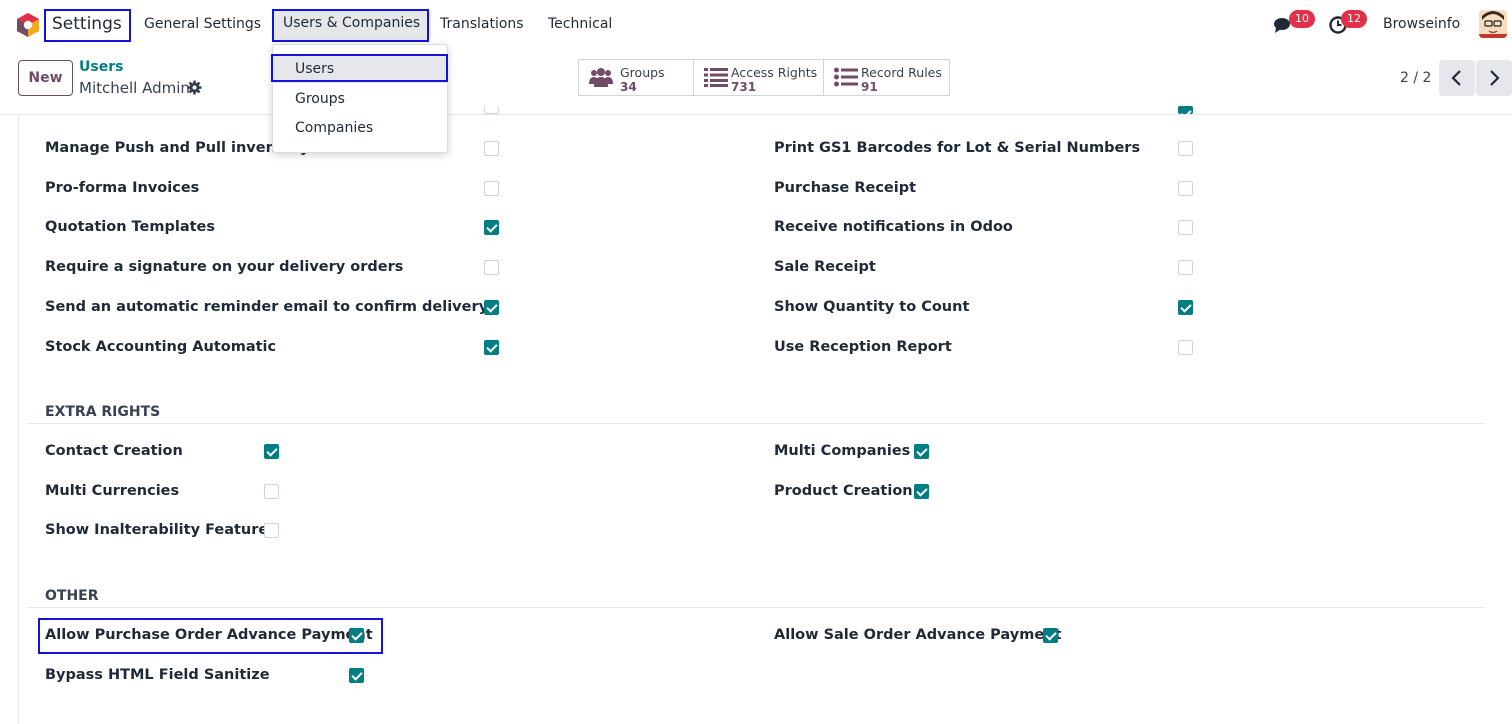 The width and height of the screenshot is (1512, 724). Describe the element at coordinates (28, 25) in the screenshot. I see `odoo-settings-app-icon` at that location.